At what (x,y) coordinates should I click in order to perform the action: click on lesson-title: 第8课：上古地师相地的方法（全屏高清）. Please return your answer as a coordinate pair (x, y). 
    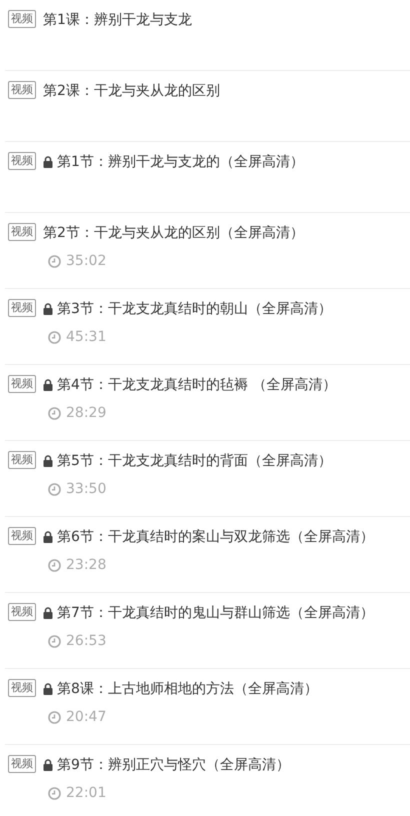
    Looking at the image, I should click on (187, 689).